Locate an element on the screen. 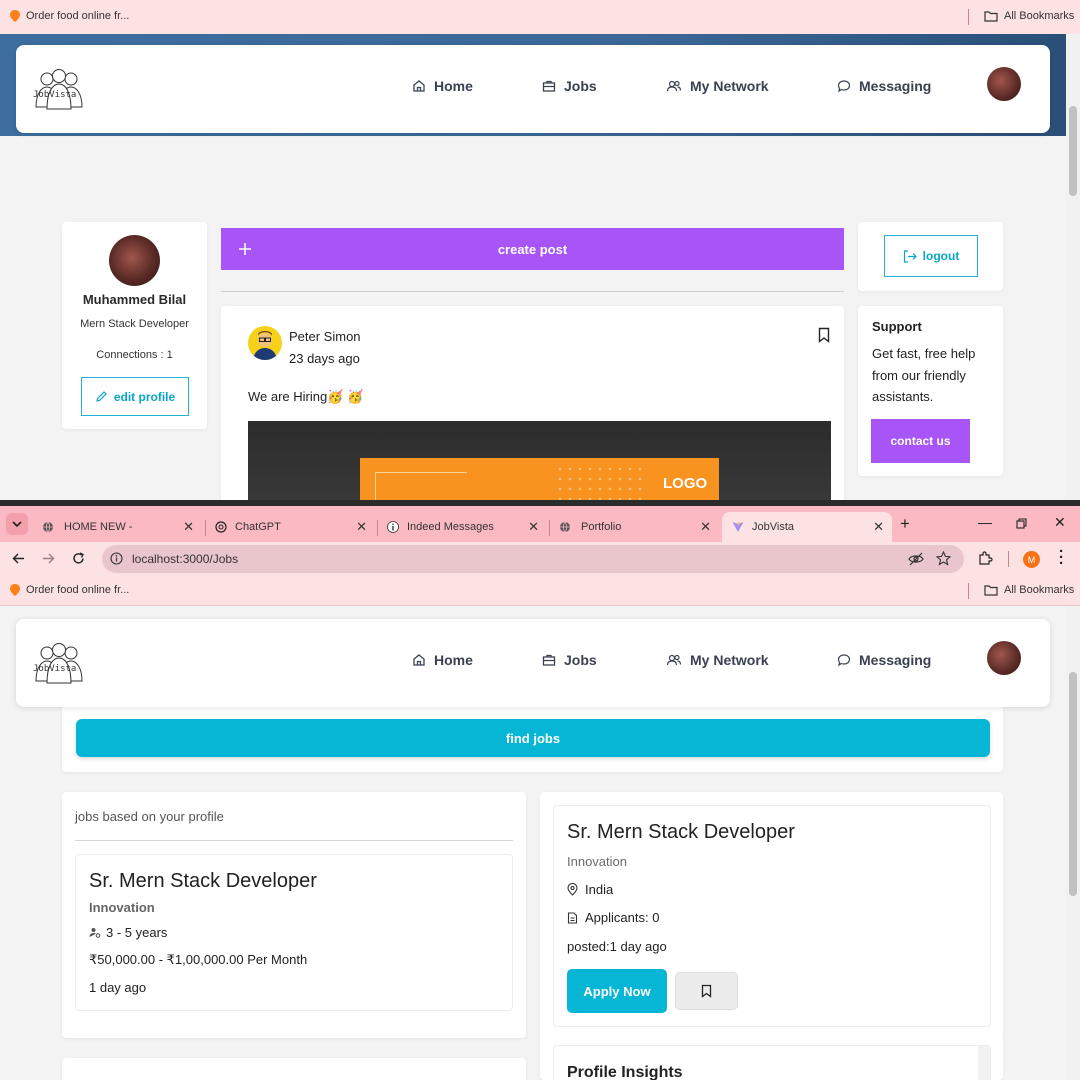 The width and height of the screenshot is (1080, 1080). info-icon is located at coordinates (393, 527).